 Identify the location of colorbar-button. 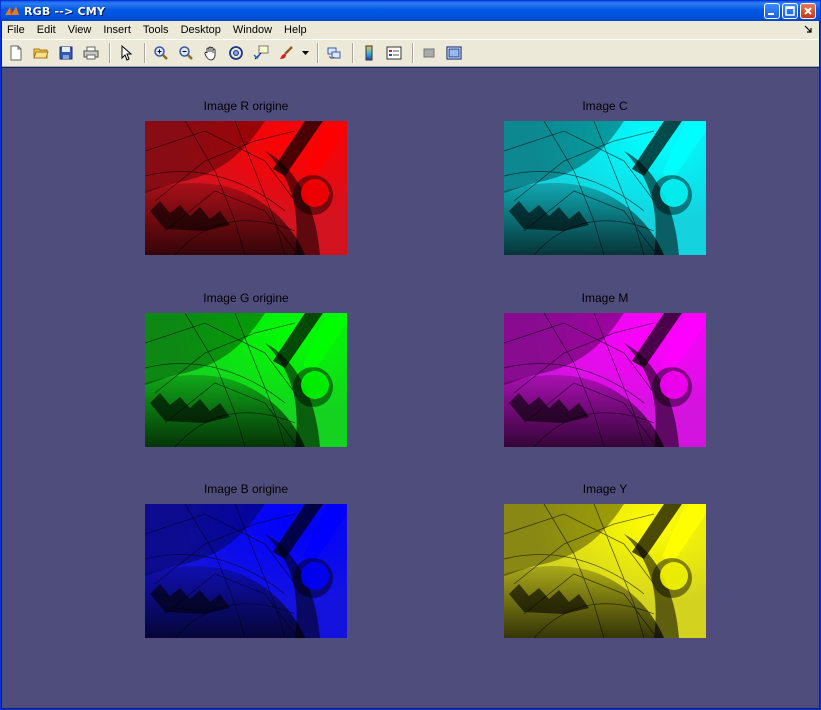
(369, 53).